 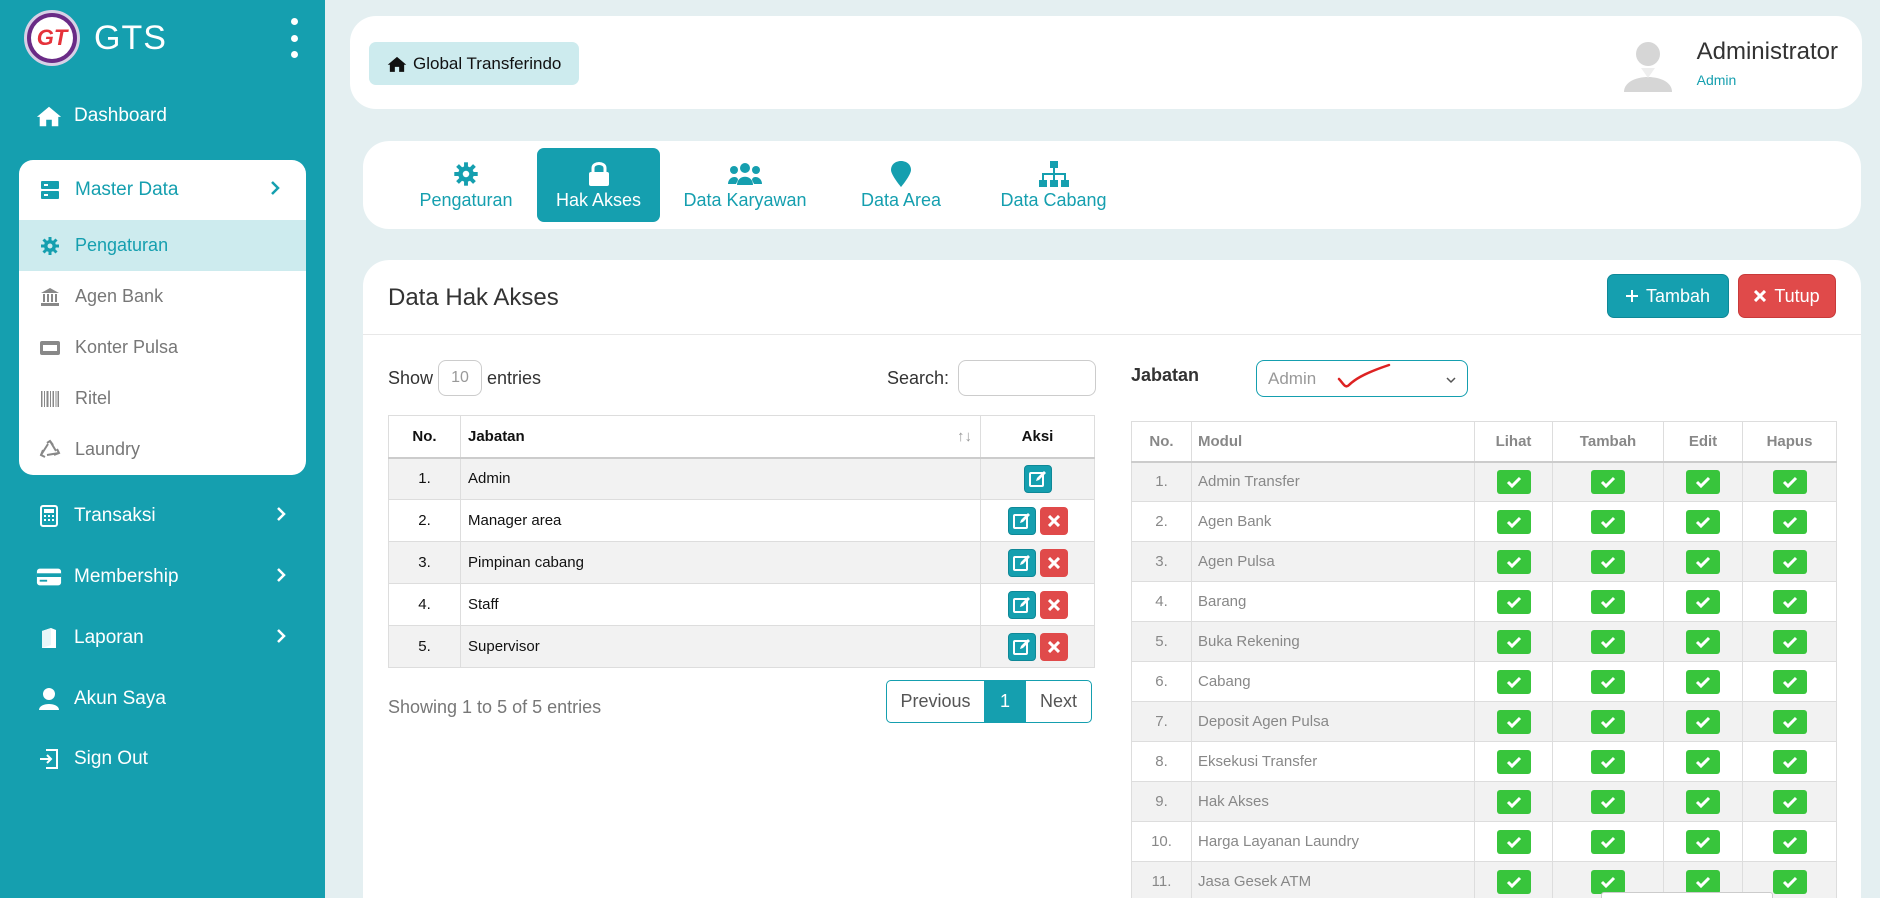 What do you see at coordinates (49, 516) in the screenshot?
I see `calculator-icon` at bounding box center [49, 516].